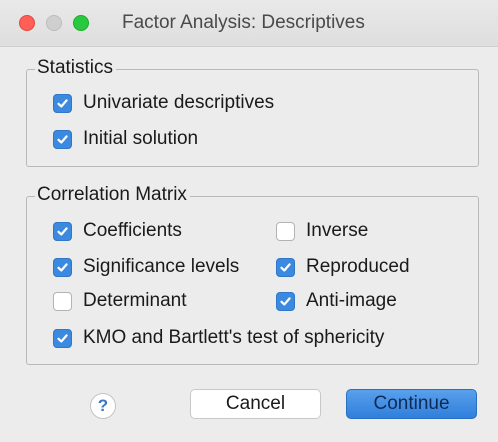  What do you see at coordinates (351, 300) in the screenshot?
I see `checkbox-label: Anti-image` at bounding box center [351, 300].